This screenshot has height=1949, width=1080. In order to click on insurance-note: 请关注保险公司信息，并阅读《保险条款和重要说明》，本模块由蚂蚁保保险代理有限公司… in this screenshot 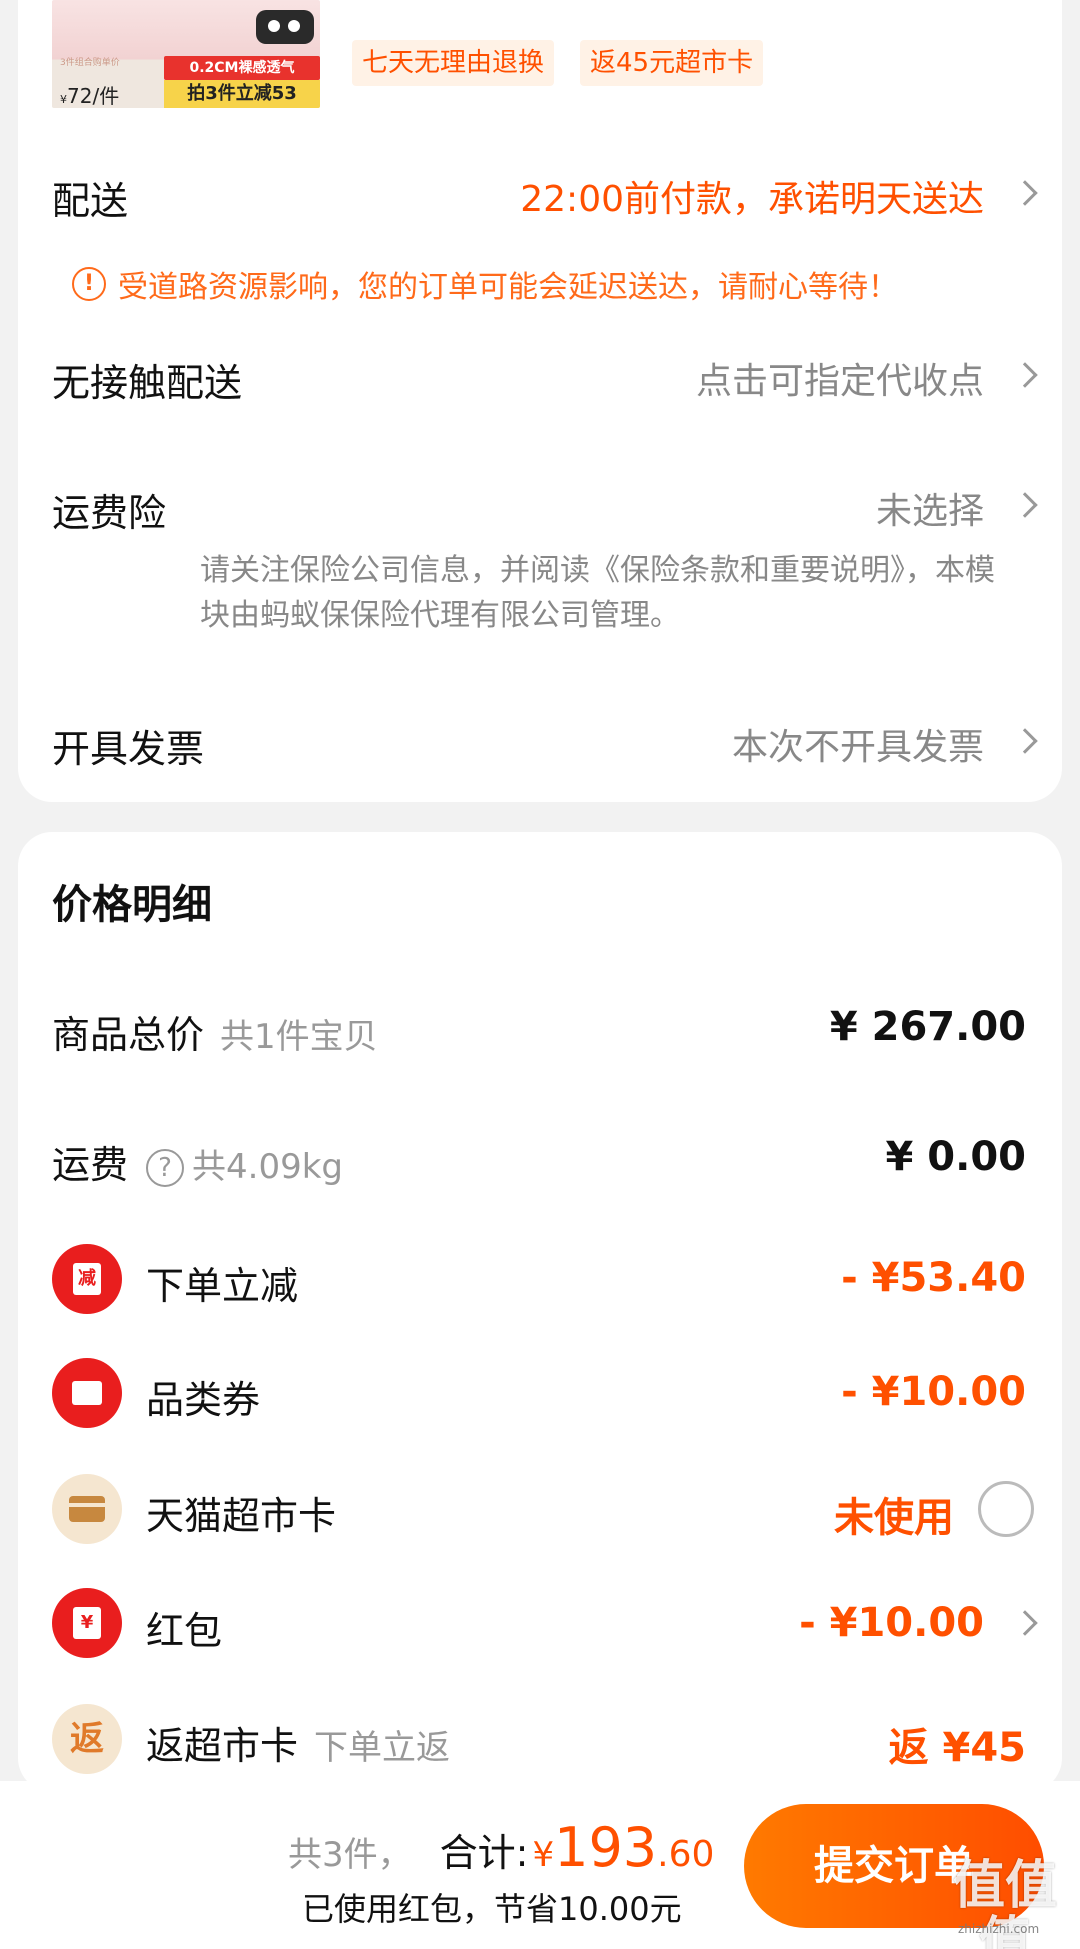, I will do `click(597, 593)`.